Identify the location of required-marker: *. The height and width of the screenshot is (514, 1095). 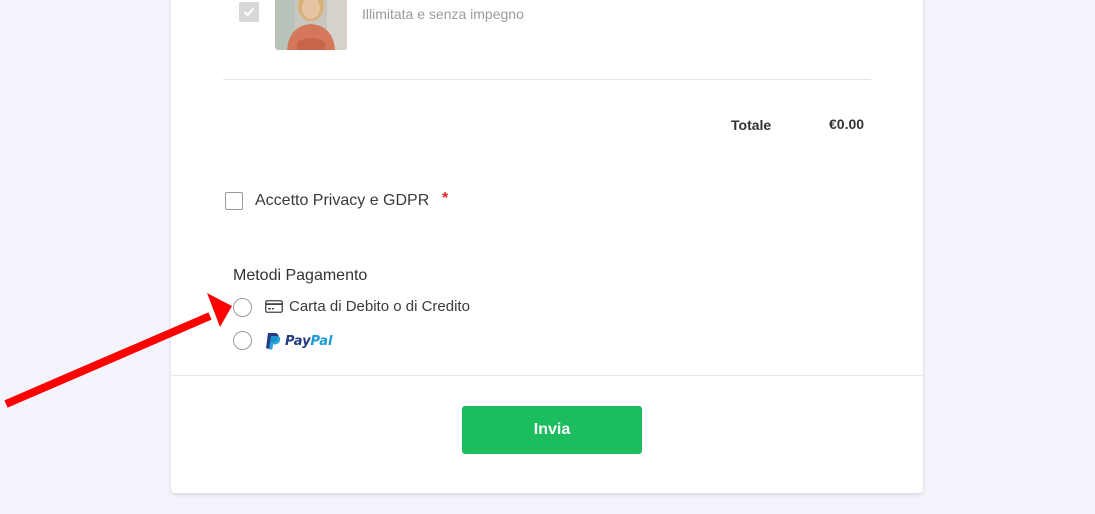
(445, 198).